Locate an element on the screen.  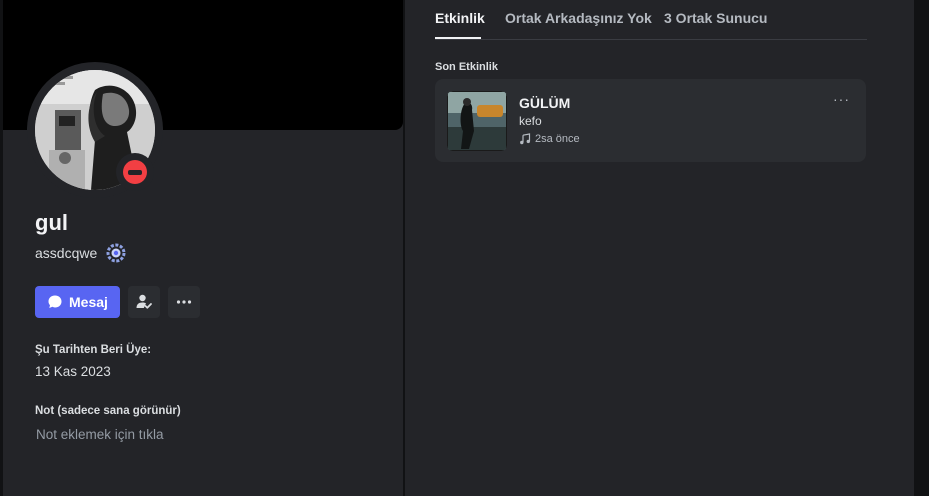
album-cover is located at coordinates (477, 121).